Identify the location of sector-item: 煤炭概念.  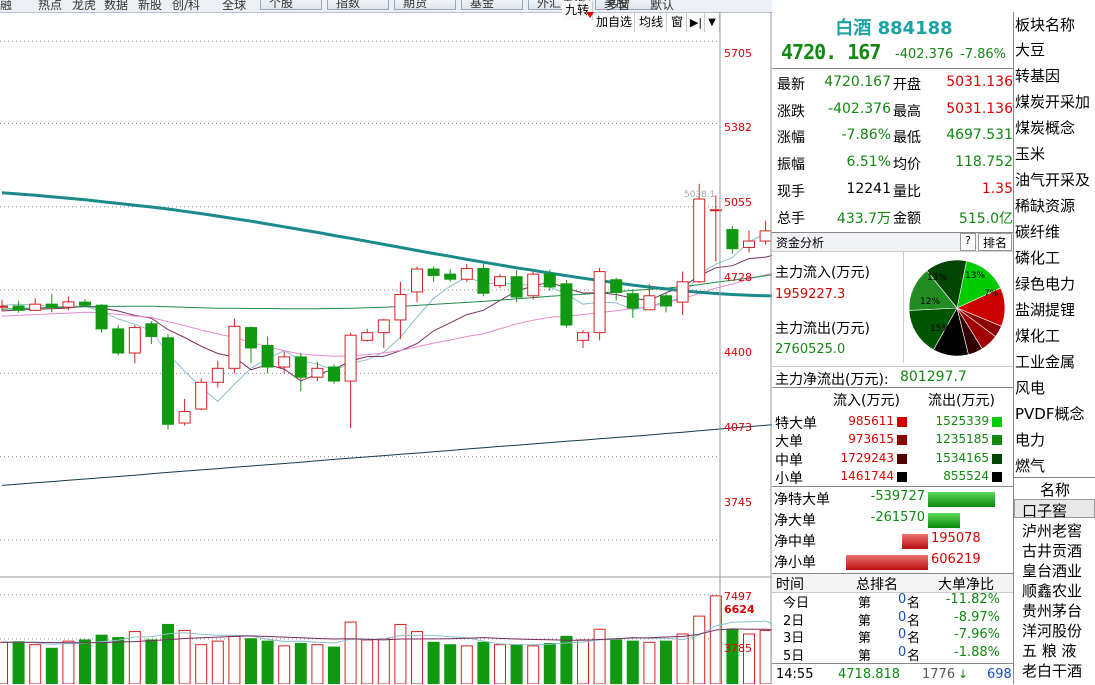
(1045, 127).